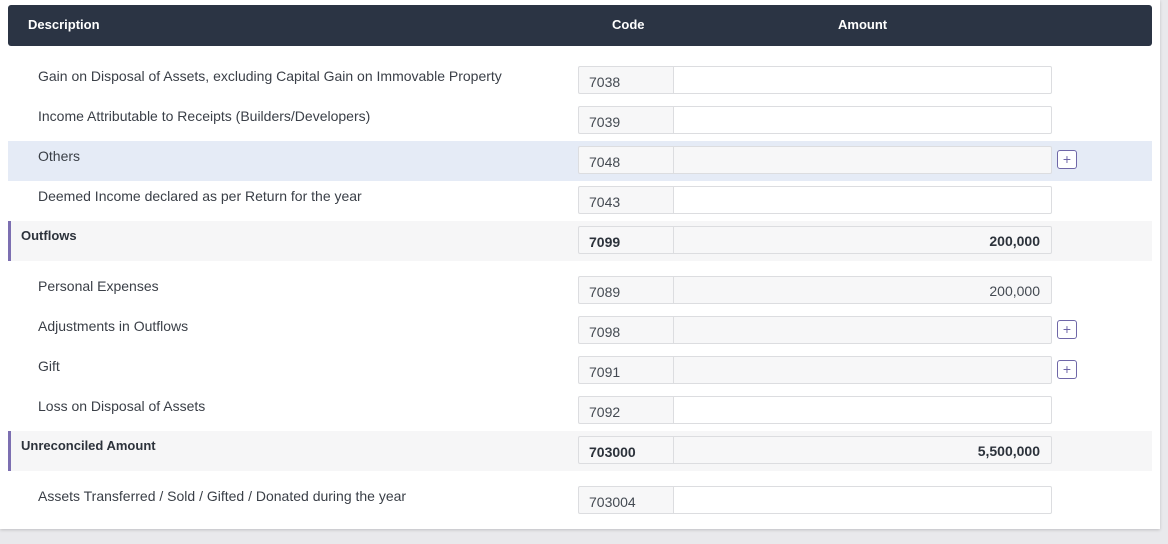  What do you see at coordinates (98, 286) in the screenshot?
I see `row-label: Personal Expenses` at bounding box center [98, 286].